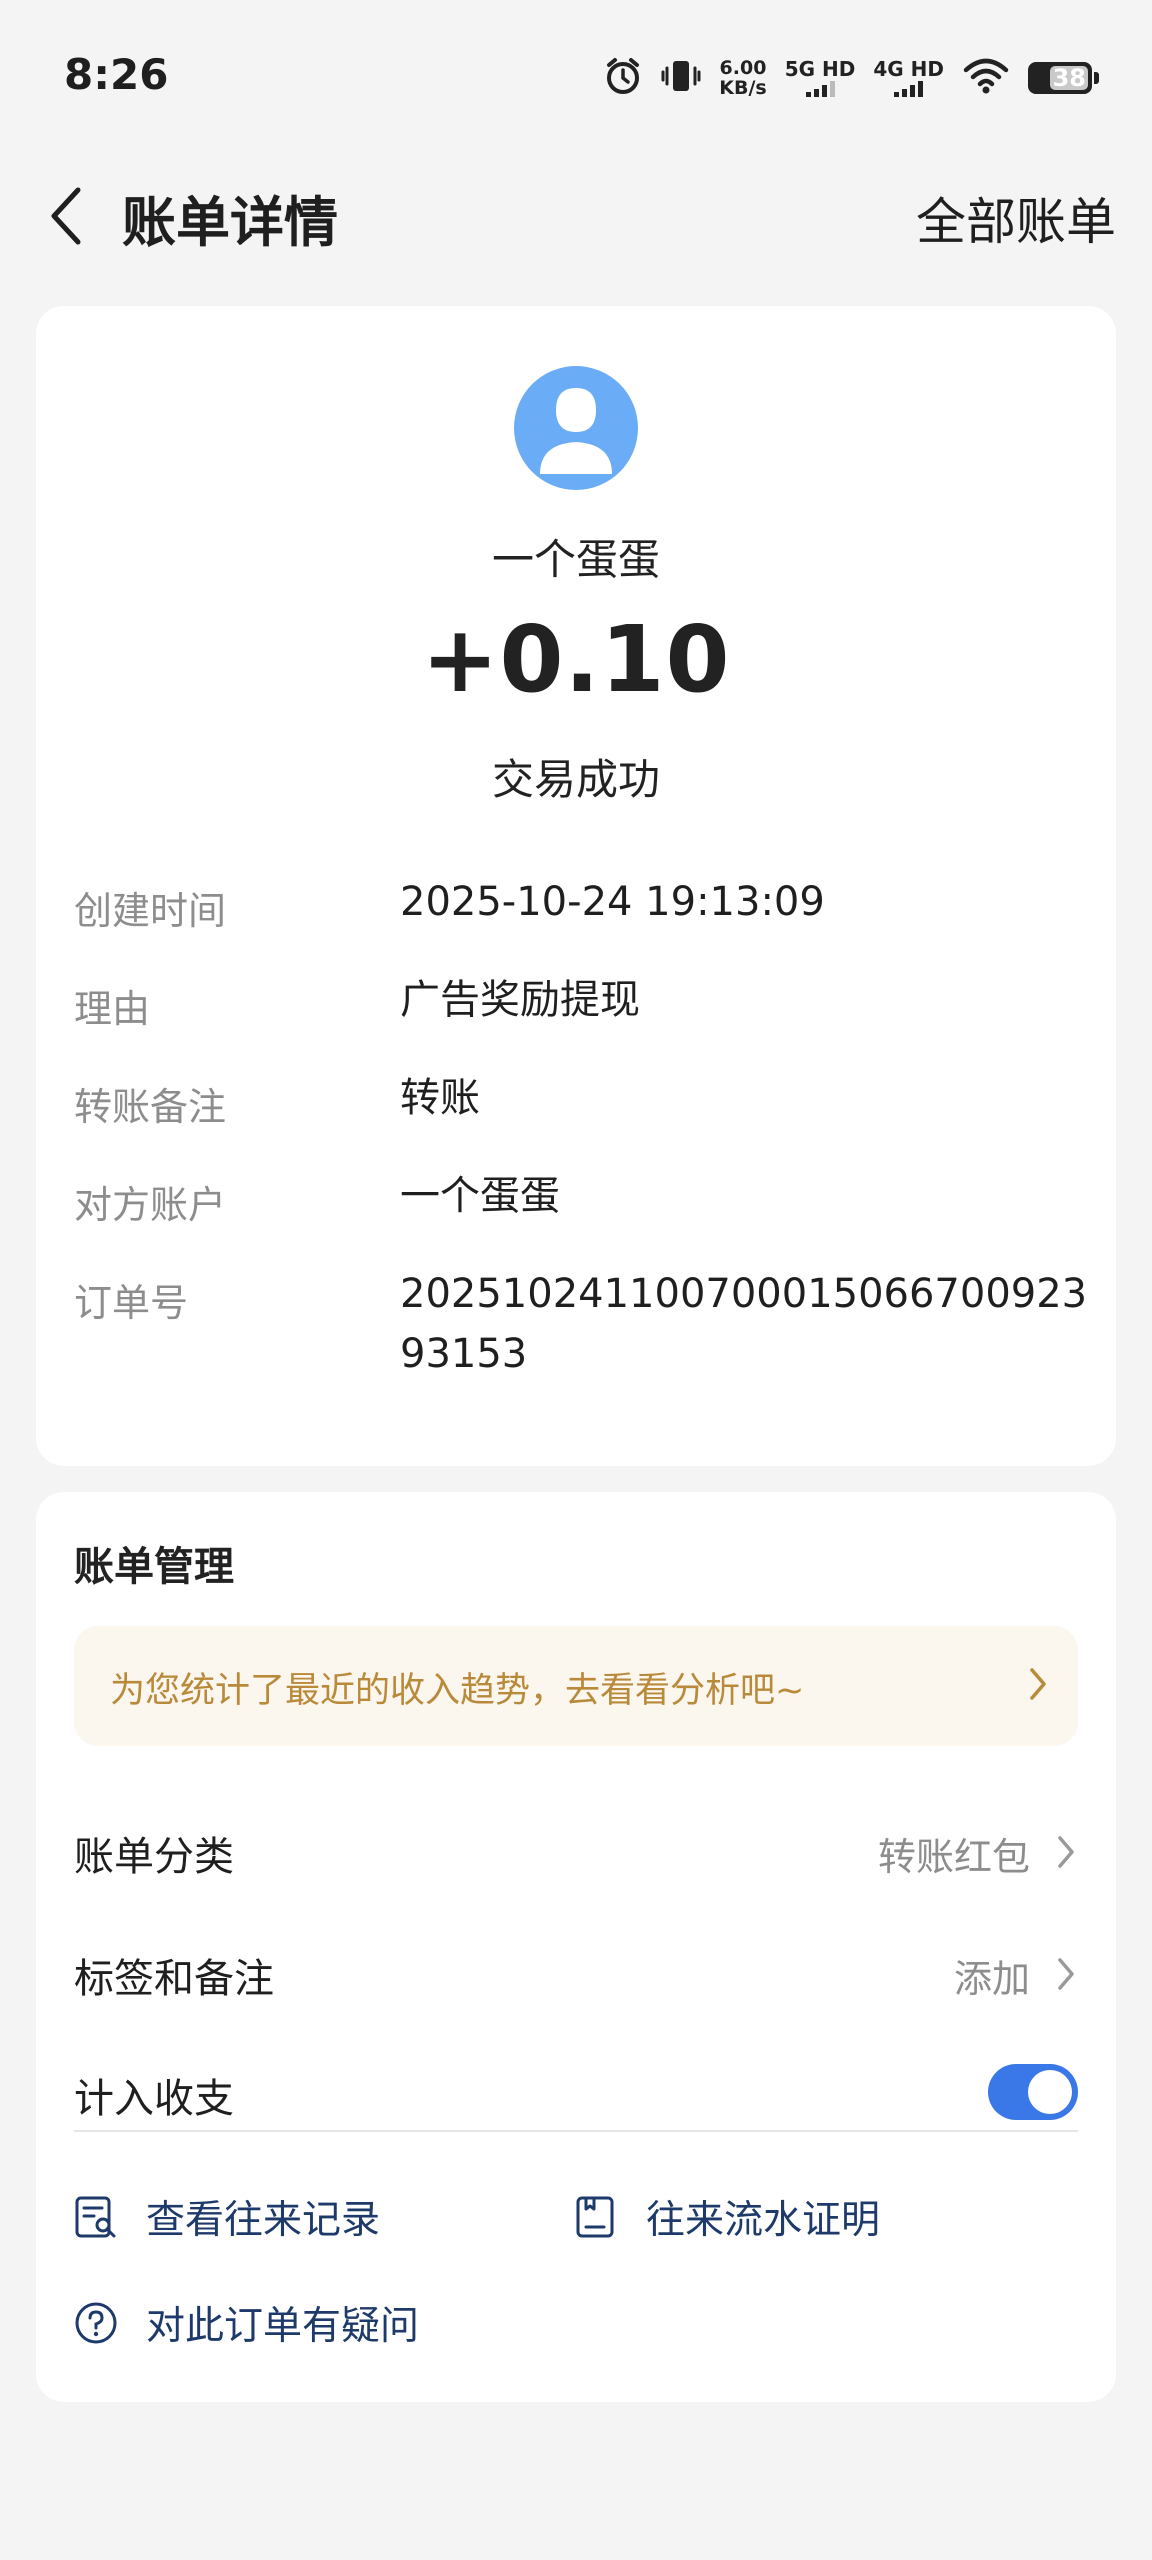 This screenshot has height=2560, width=1152. What do you see at coordinates (150, 1107) in the screenshot?
I see `detail-label: 转账备注` at bounding box center [150, 1107].